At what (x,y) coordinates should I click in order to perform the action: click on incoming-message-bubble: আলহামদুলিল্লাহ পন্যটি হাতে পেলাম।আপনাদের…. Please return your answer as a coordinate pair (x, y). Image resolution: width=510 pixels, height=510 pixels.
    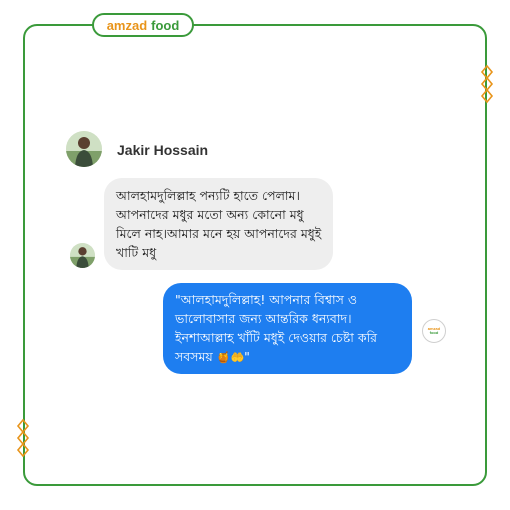
    Looking at the image, I should click on (218, 224).